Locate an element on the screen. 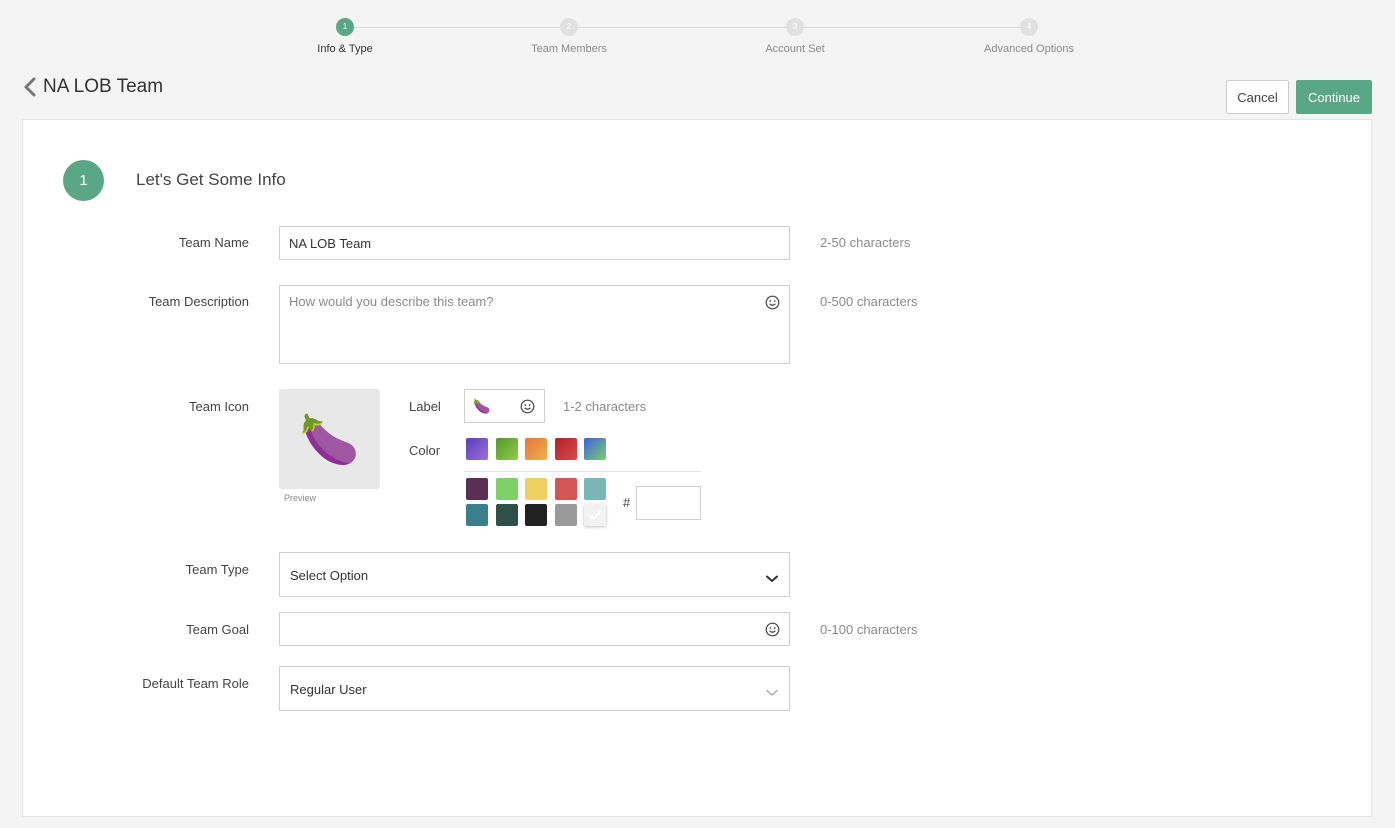 This screenshot has width=1395, height=828. team-name-label: Team Name is located at coordinates (213, 242).